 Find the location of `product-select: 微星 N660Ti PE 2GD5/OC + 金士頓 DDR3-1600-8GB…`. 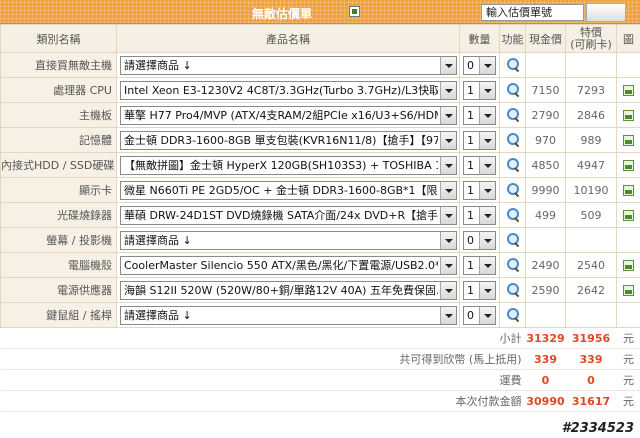

product-select: 微星 N660Ti PE 2GD5/OC + 金士頓 DDR3-1600-8GB… is located at coordinates (288, 190).